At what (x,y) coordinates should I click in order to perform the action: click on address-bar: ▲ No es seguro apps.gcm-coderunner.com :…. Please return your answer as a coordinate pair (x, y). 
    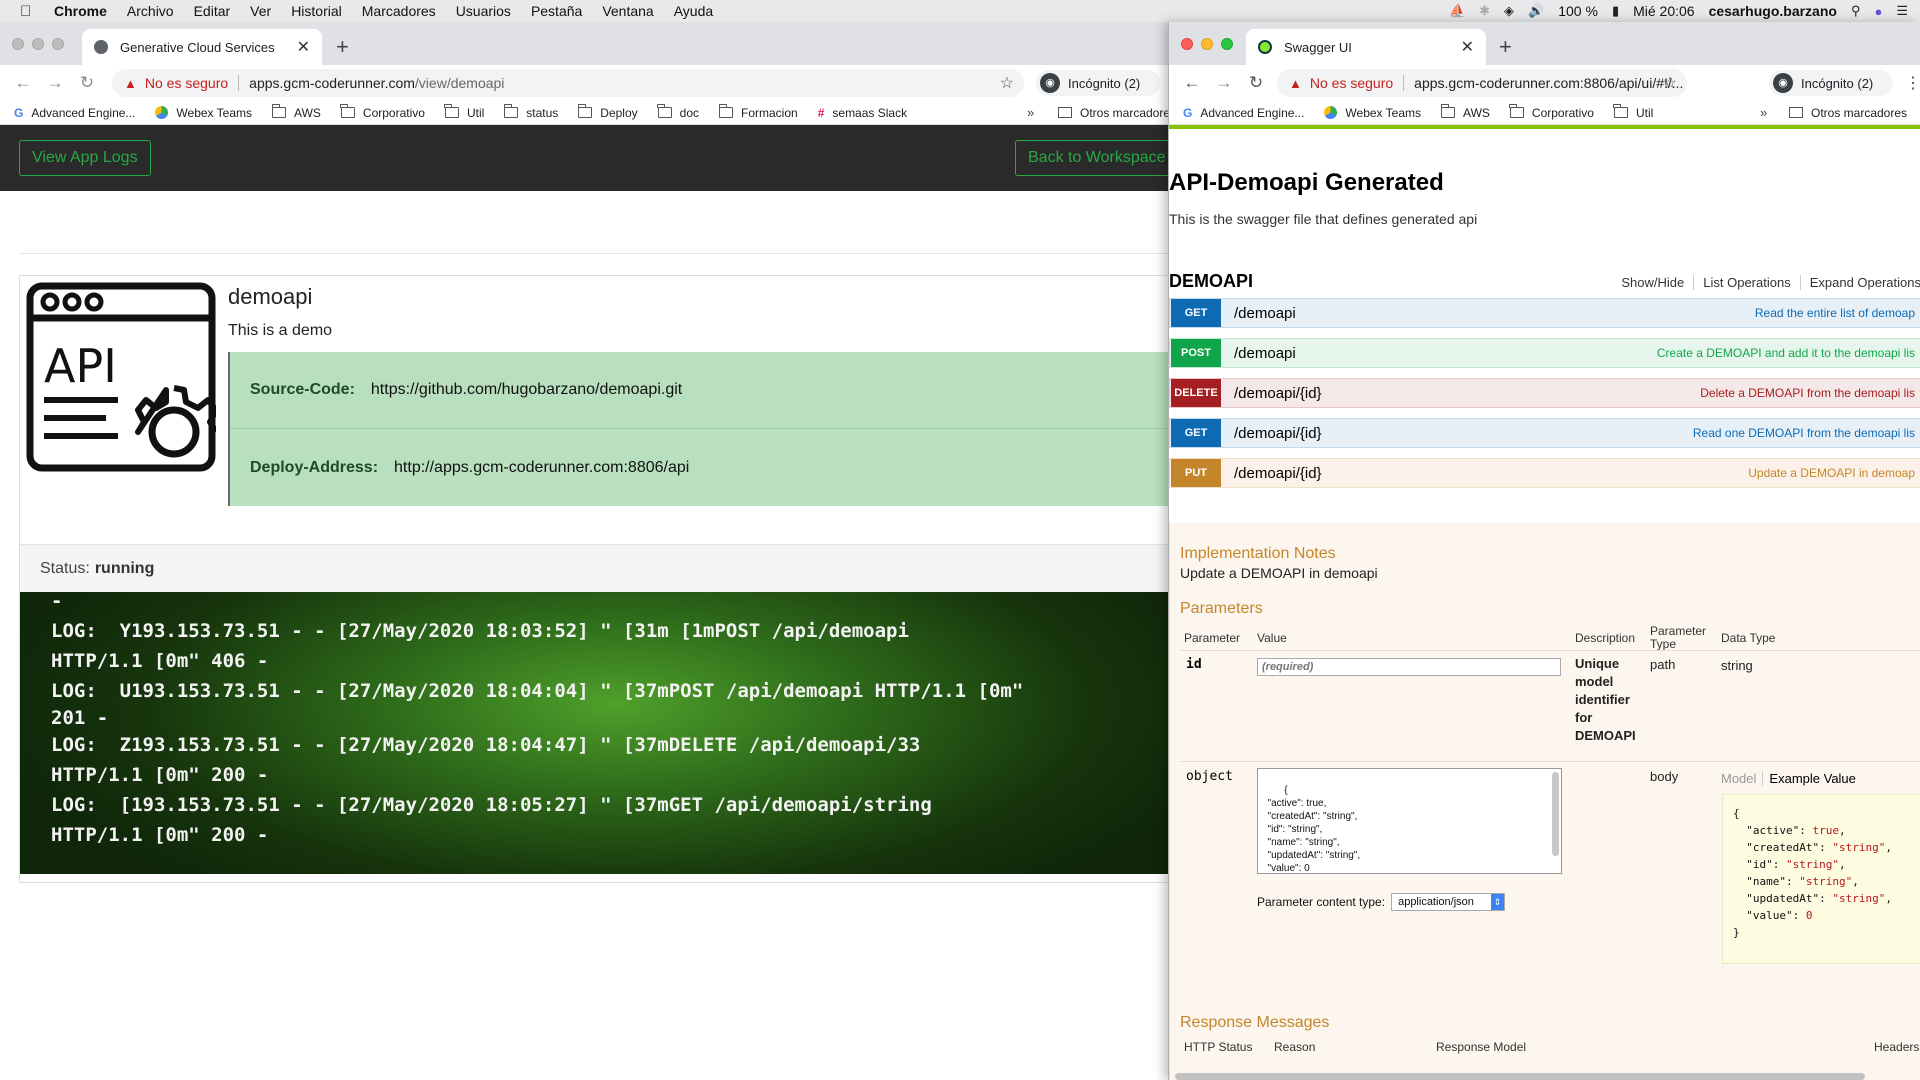
    Looking at the image, I should click on (1482, 83).